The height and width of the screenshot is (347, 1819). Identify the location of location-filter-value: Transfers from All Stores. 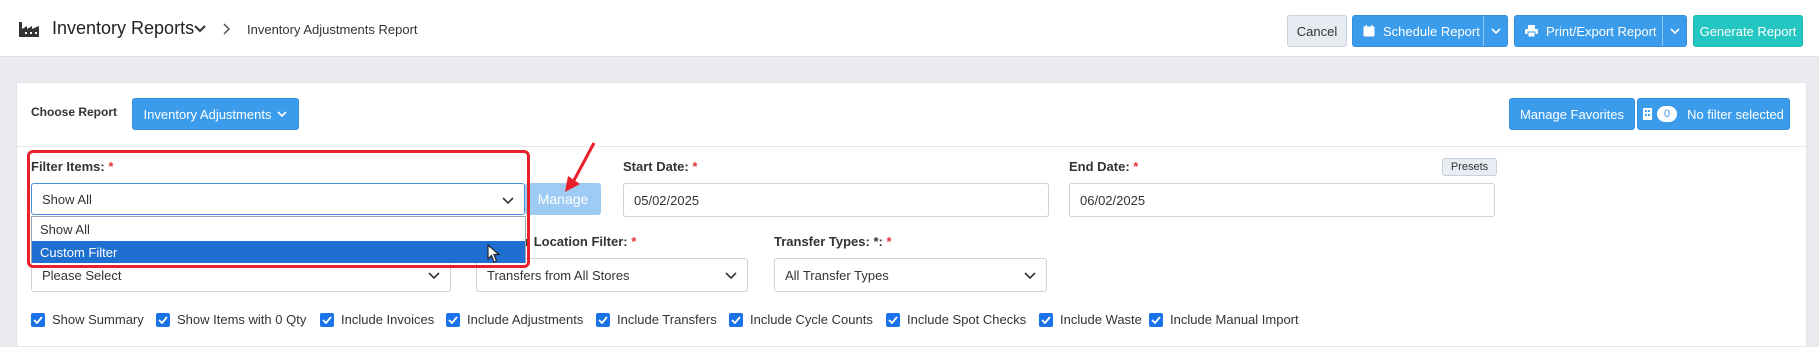
(558, 275).